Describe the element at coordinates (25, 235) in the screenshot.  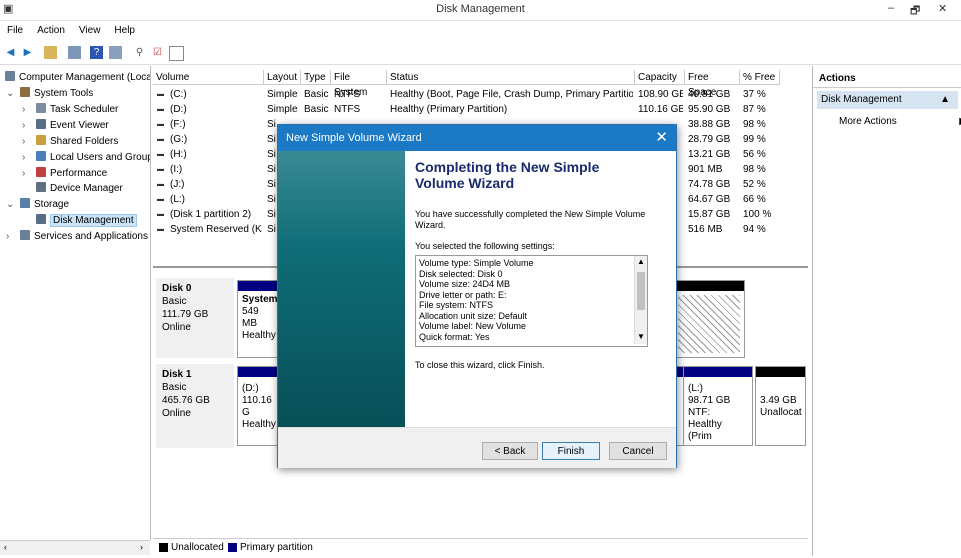
I see `services-icon` at that location.